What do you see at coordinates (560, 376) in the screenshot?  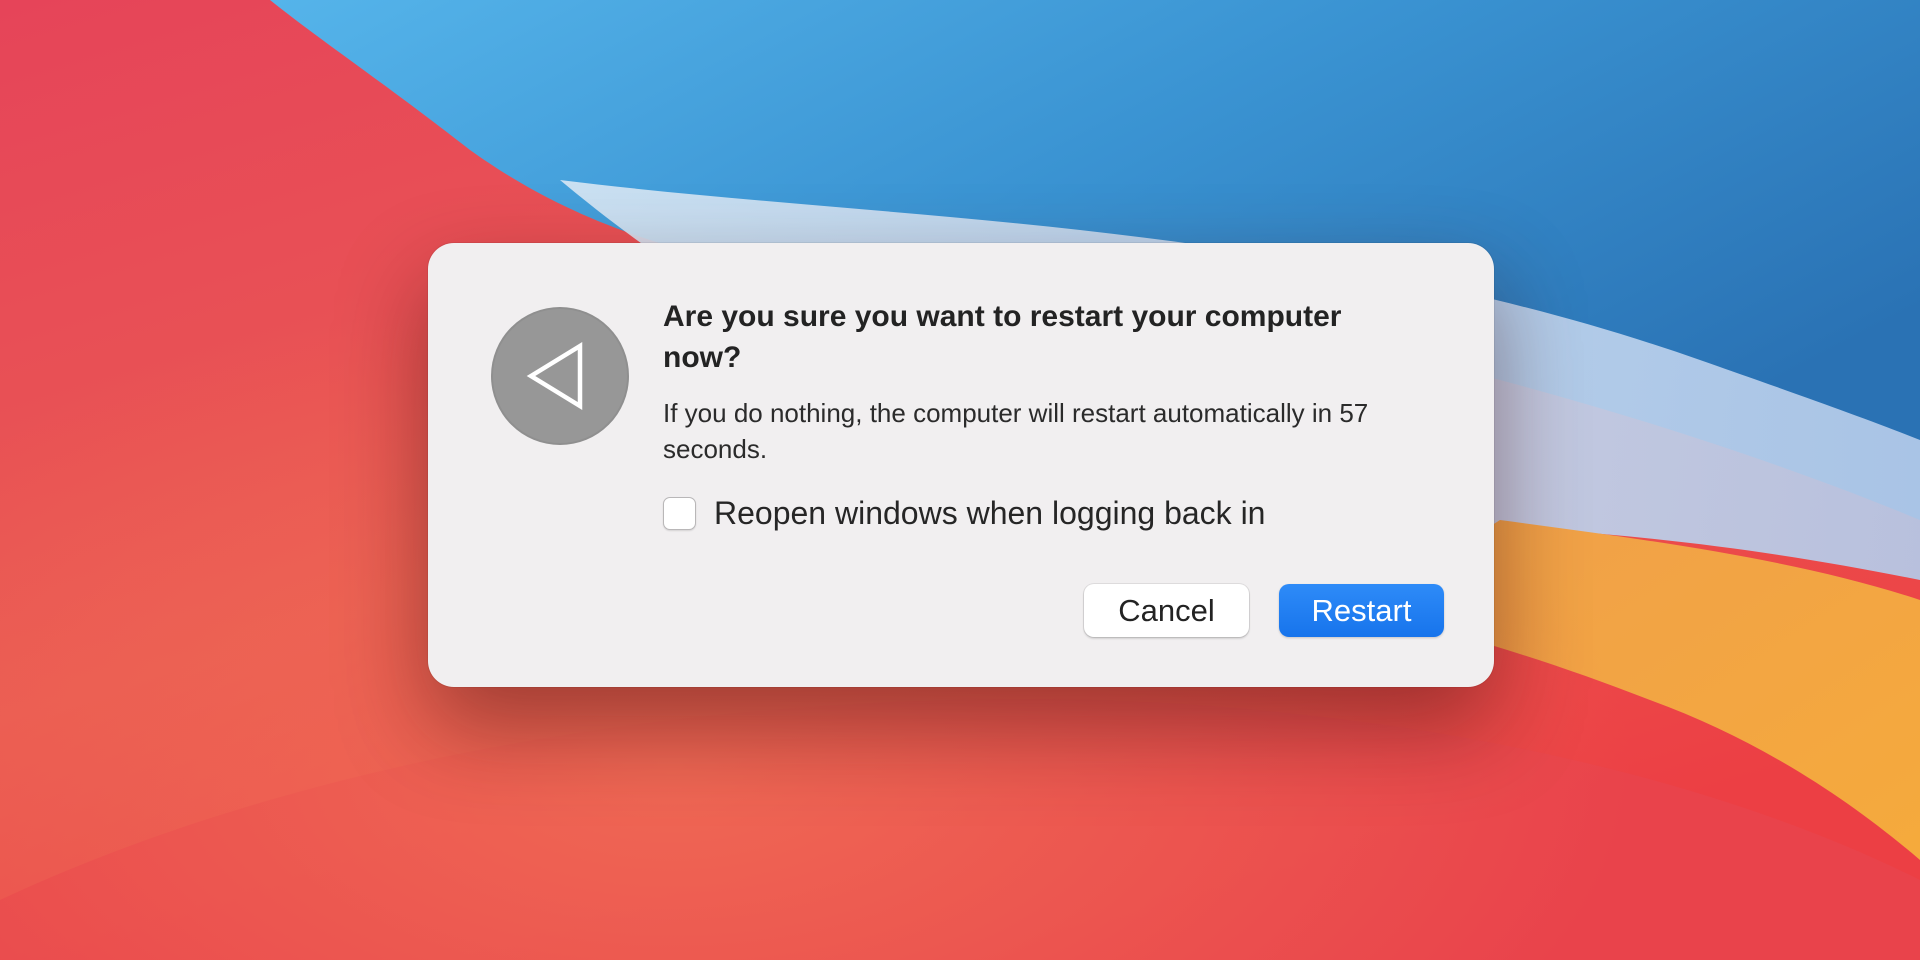 I see `restart-triangle-icon` at bounding box center [560, 376].